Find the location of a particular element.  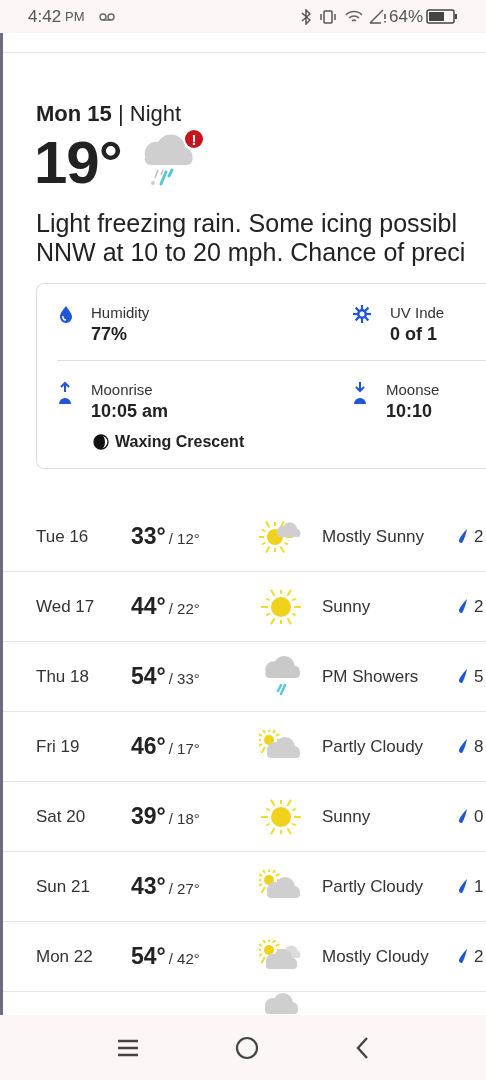

moon-phase-icon is located at coordinates (101, 442).